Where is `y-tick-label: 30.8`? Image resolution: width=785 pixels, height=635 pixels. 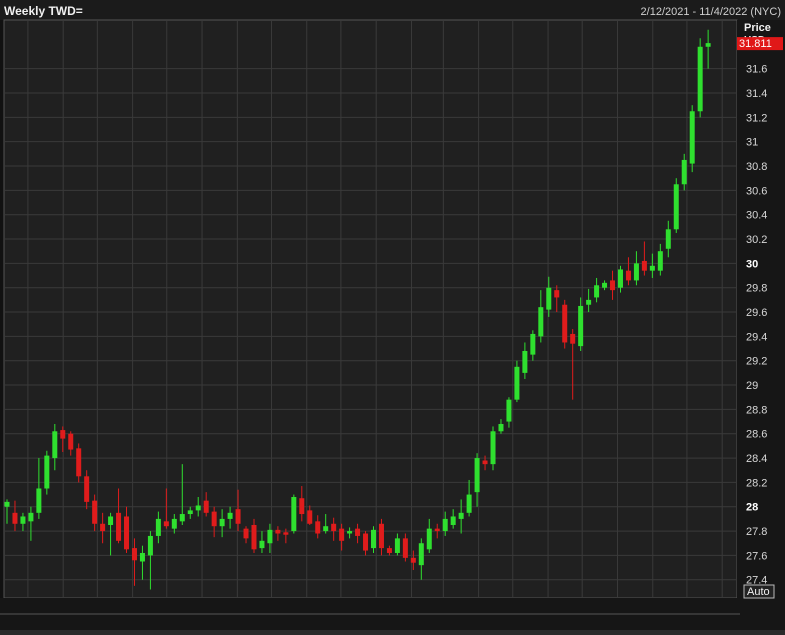 y-tick-label: 30.8 is located at coordinates (756, 167).